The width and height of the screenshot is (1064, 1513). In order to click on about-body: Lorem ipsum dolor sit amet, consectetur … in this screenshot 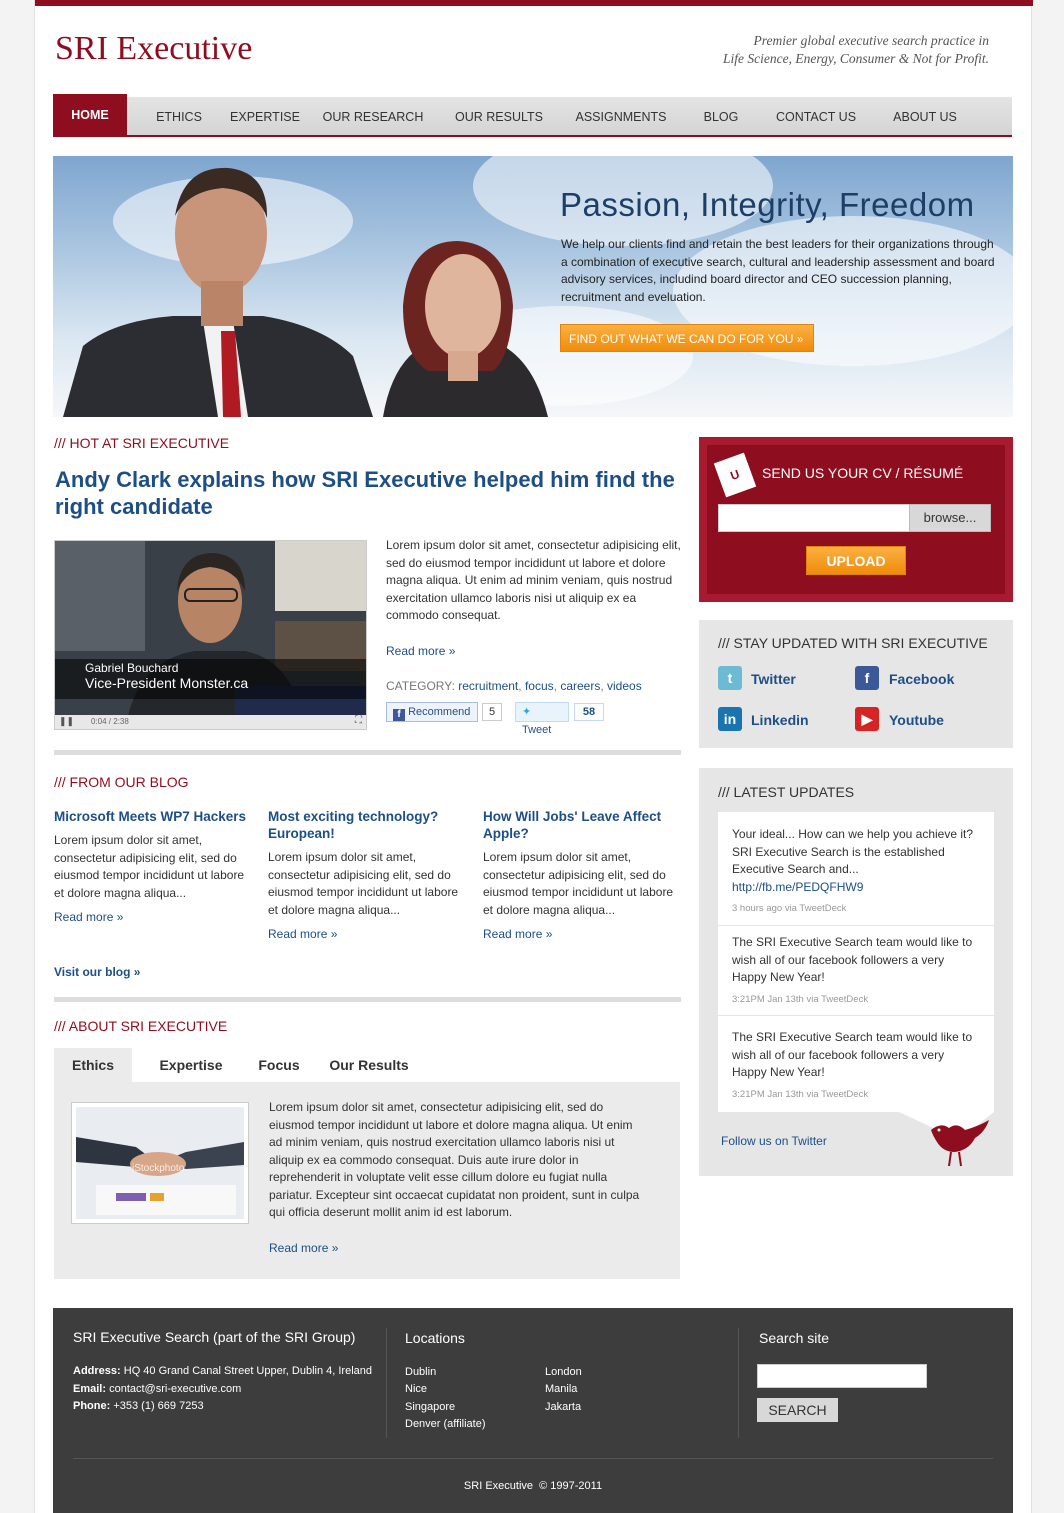, I will do `click(454, 1159)`.